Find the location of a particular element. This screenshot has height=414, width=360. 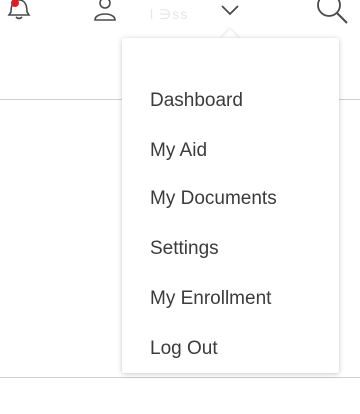

menu-item-settings: Settings is located at coordinates (184, 249).